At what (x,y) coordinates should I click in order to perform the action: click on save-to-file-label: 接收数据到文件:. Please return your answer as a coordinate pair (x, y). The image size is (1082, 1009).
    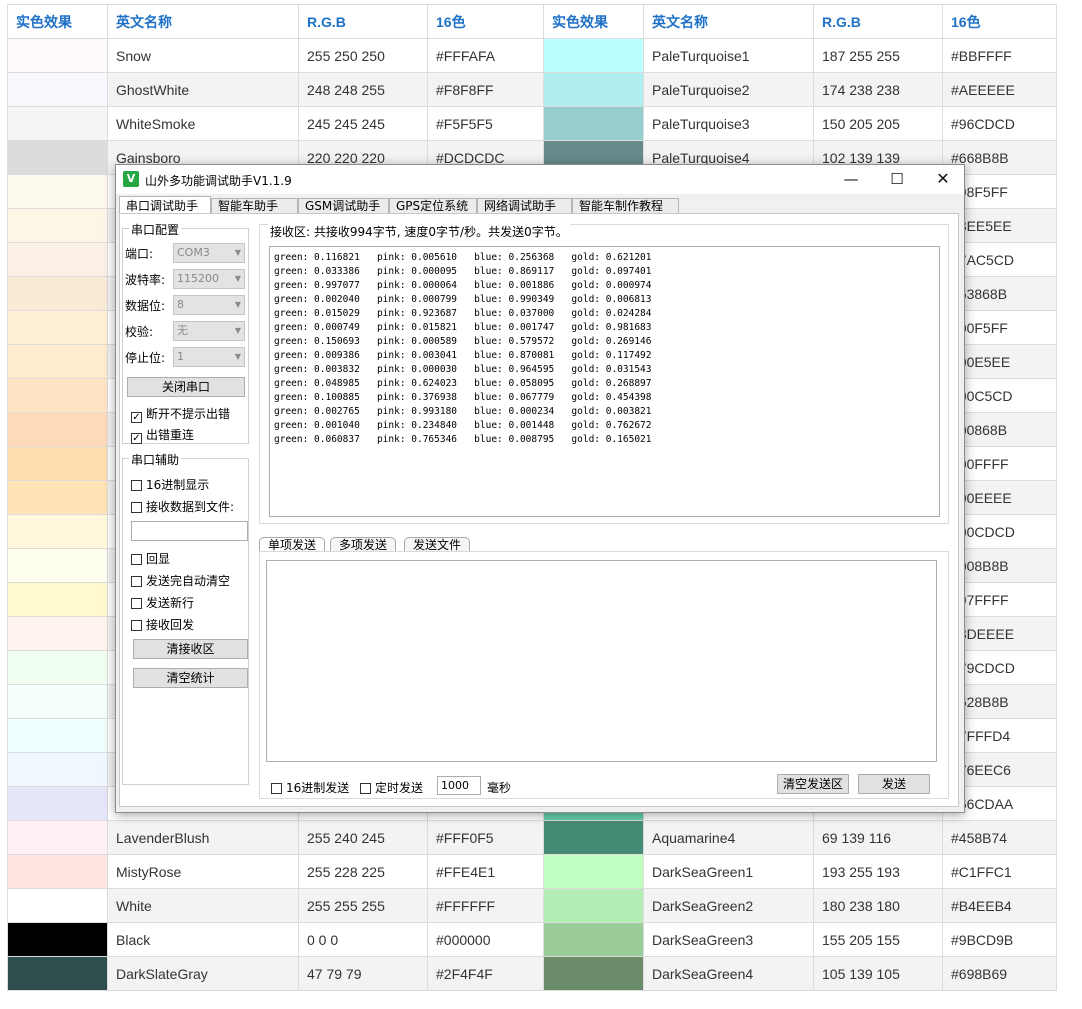
    Looking at the image, I should click on (190, 507).